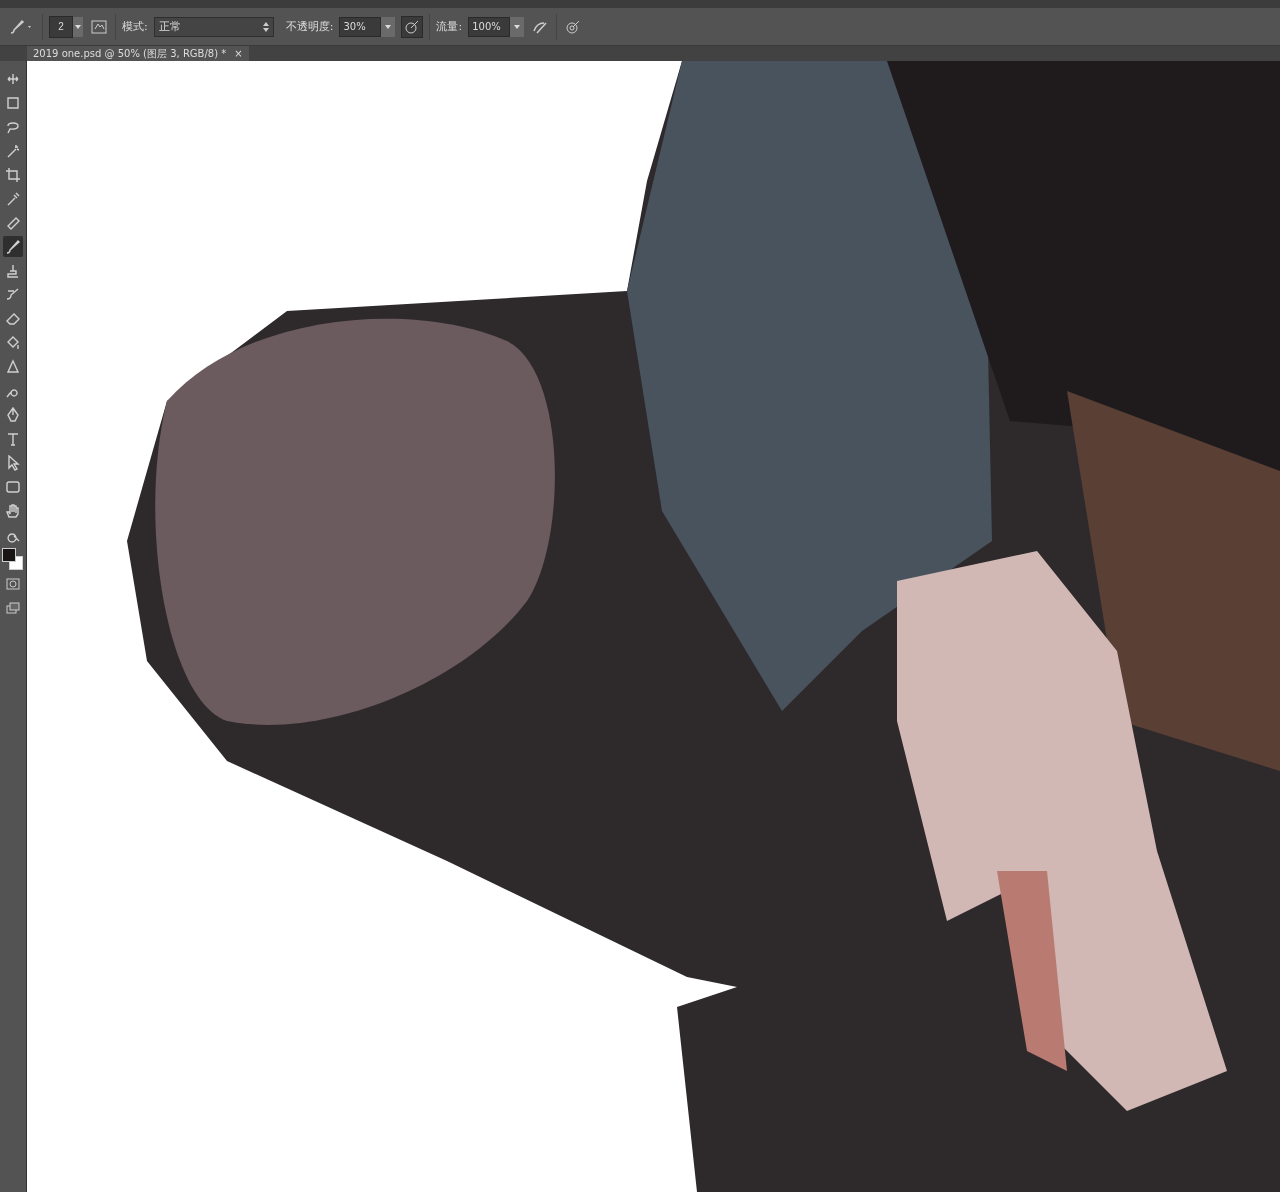 The image size is (1280, 1192). I want to click on mode-dropdown: 正常, so click(213, 26).